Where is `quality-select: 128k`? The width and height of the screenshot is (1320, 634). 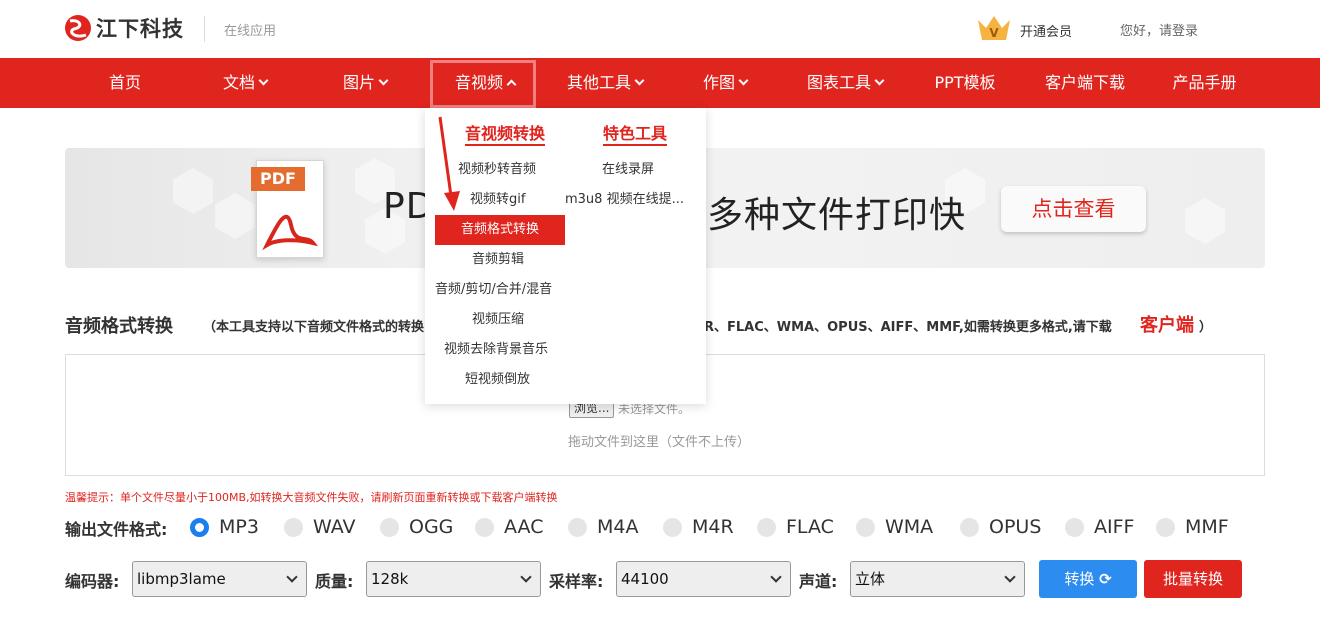
quality-select: 128k is located at coordinates (453, 579).